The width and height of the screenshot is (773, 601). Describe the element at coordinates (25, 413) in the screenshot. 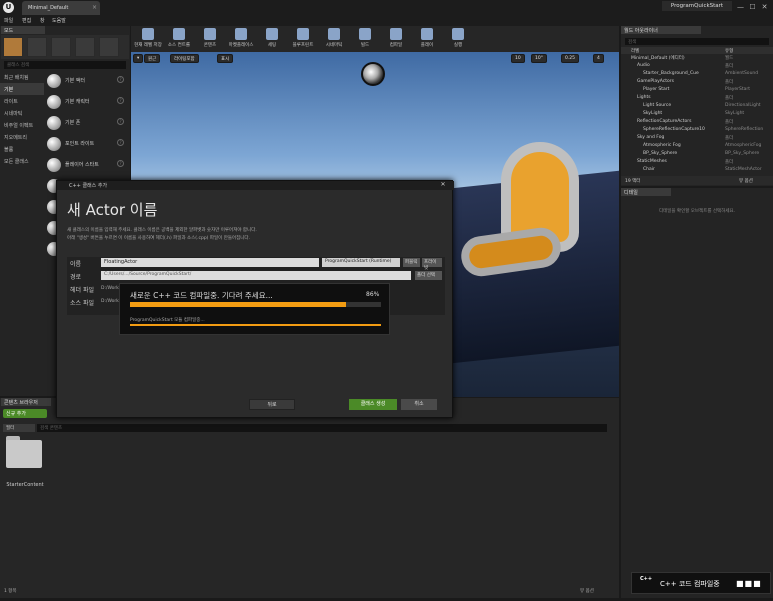

I see `add-new-button: 신규 추가` at that location.